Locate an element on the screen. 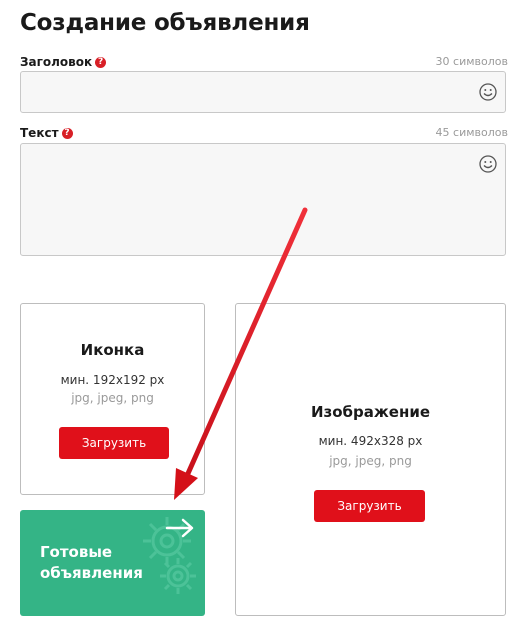 The width and height of the screenshot is (526, 633). page-title: Создание объявления is located at coordinates (165, 23).